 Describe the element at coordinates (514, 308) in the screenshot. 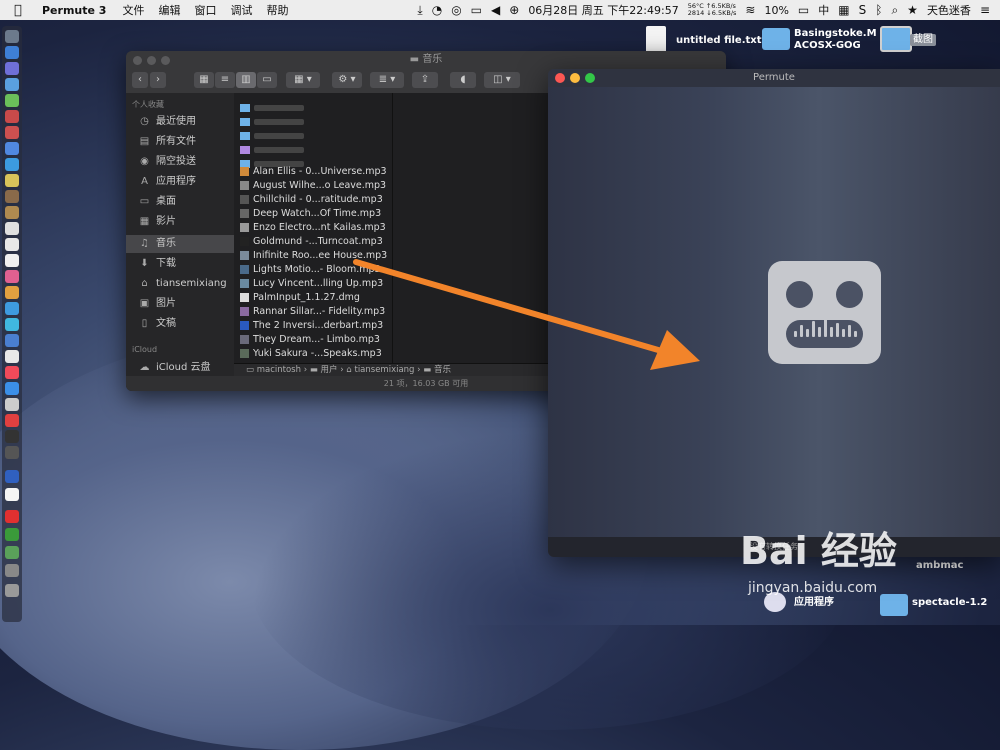

I see `arrow-shaft` at that location.